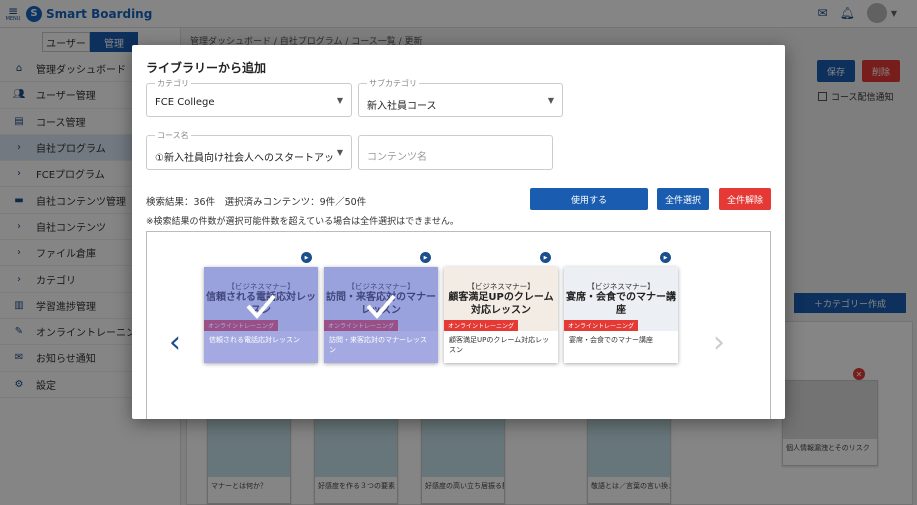 The image size is (917, 505). I want to click on subcategory-label: サブカテゴリ, so click(393, 83).